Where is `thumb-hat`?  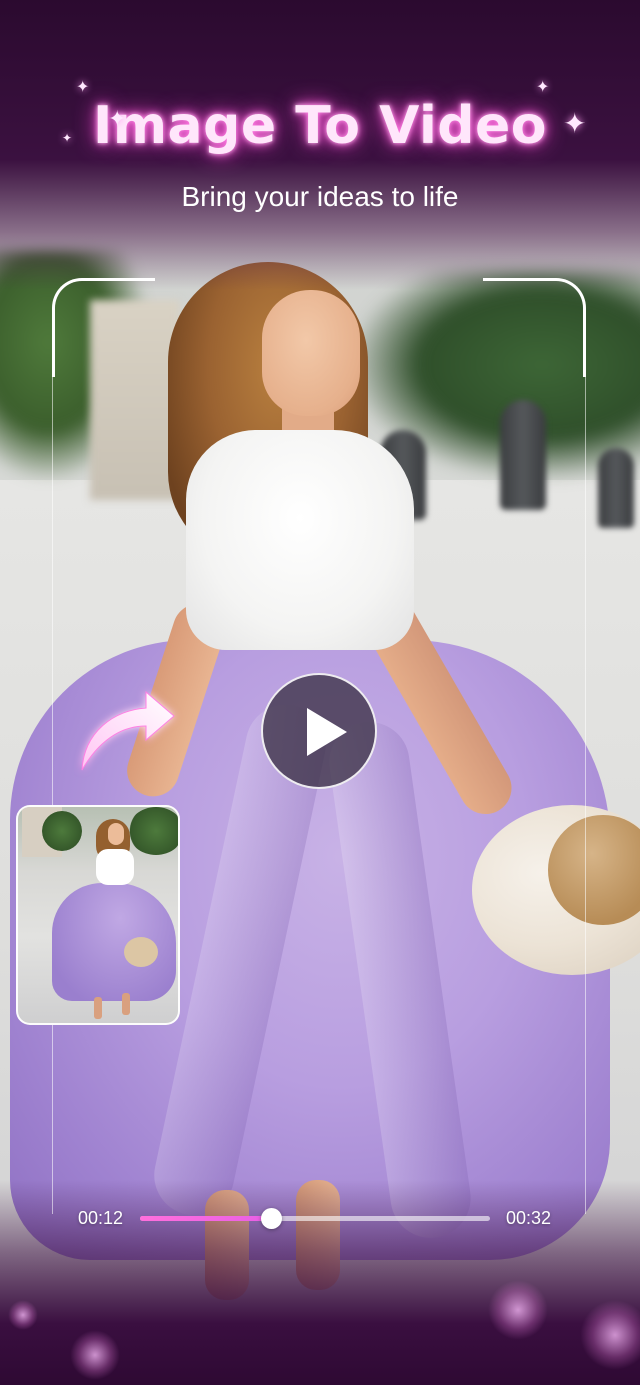 thumb-hat is located at coordinates (141, 952).